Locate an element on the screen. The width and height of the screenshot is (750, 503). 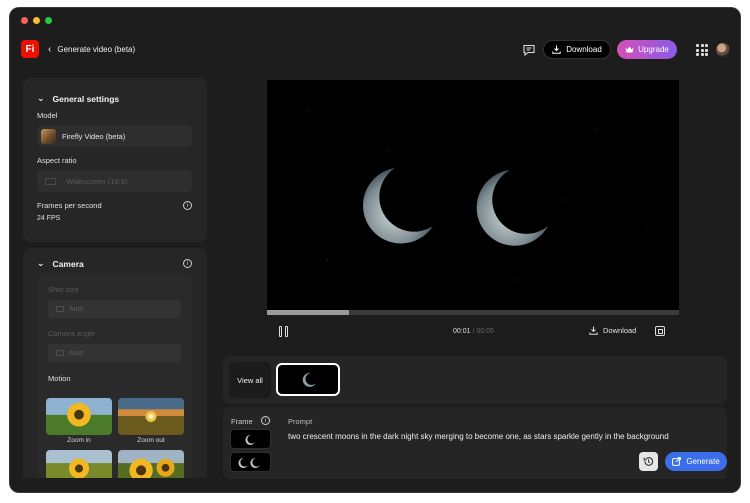
generate-button: Generate is located at coordinates (696, 461).